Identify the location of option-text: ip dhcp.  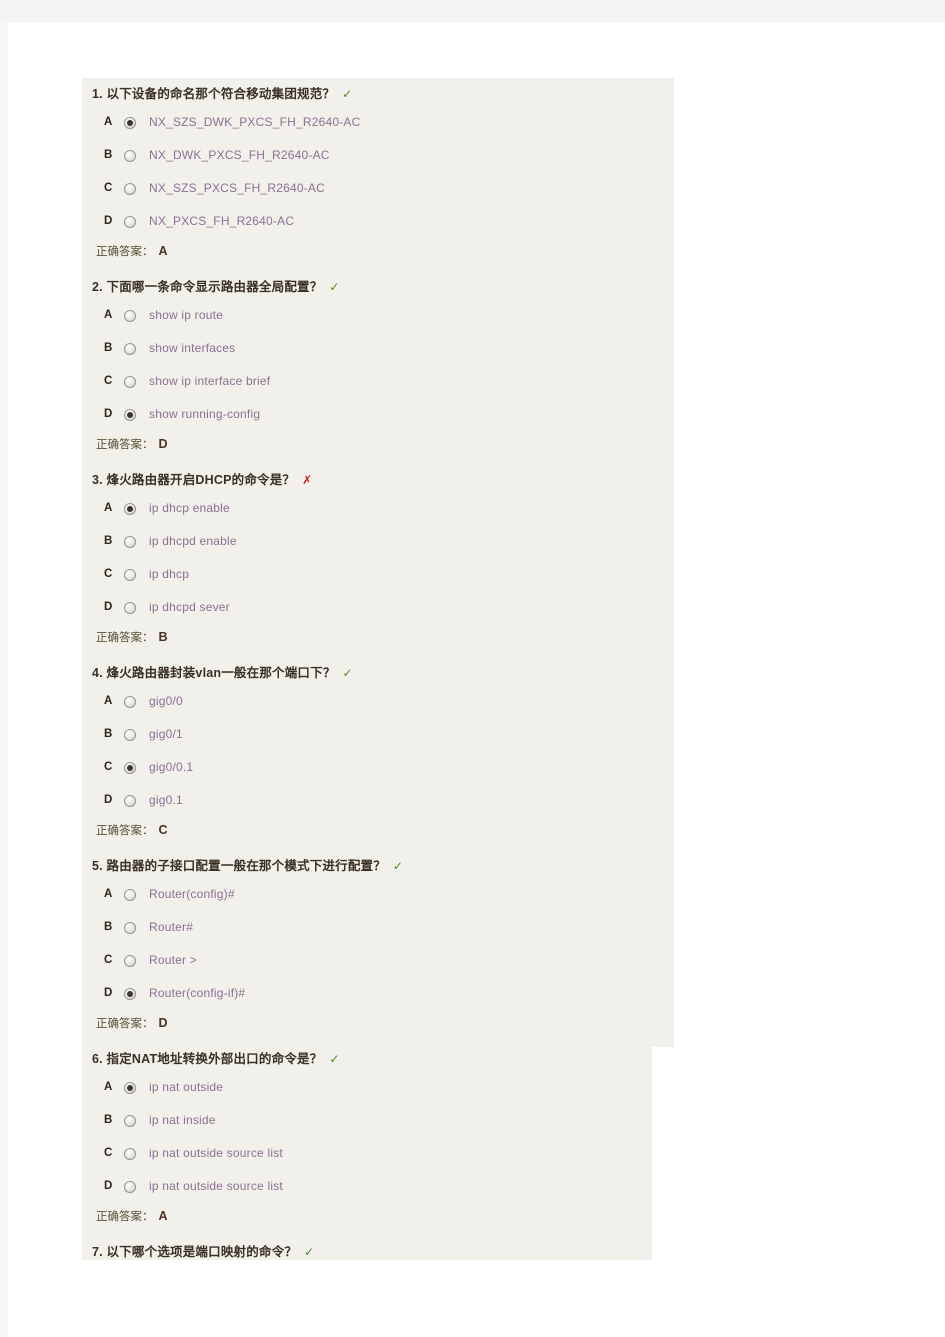
(169, 574).